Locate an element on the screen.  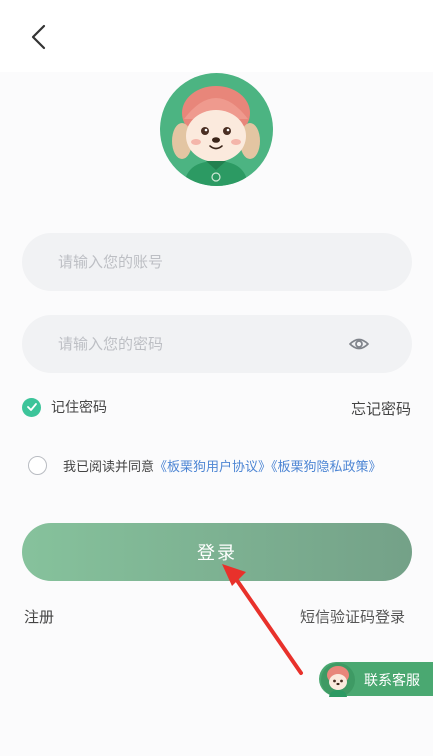
account-field is located at coordinates (217, 262).